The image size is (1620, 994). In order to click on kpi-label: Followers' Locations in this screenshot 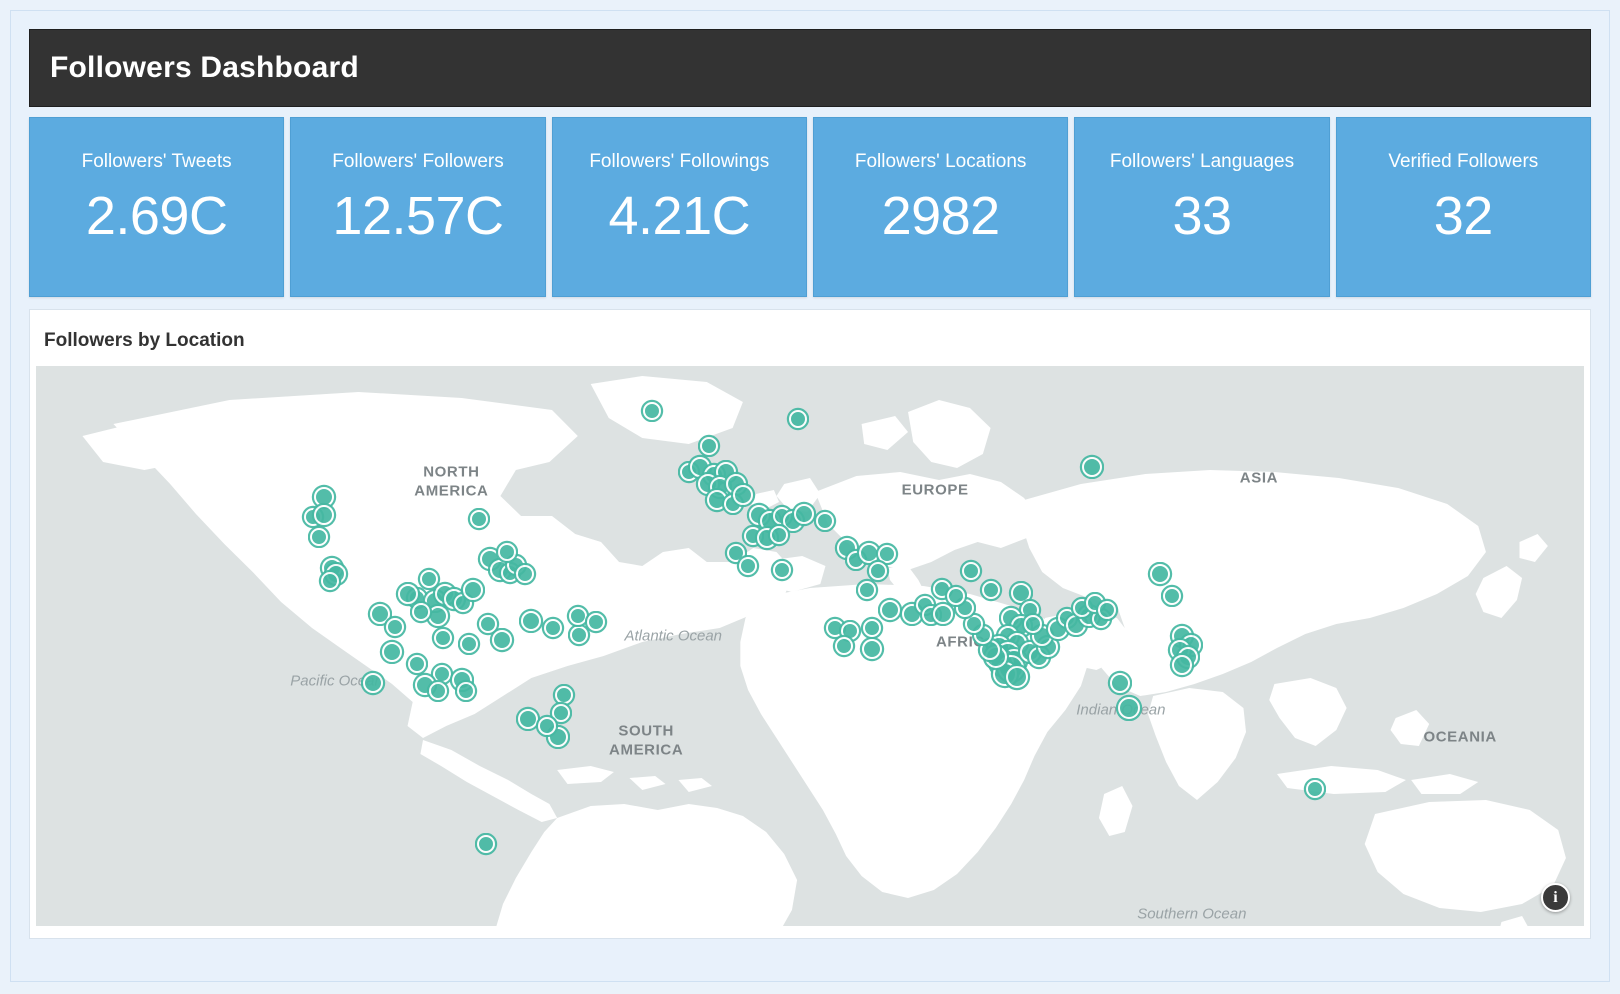, I will do `click(940, 161)`.